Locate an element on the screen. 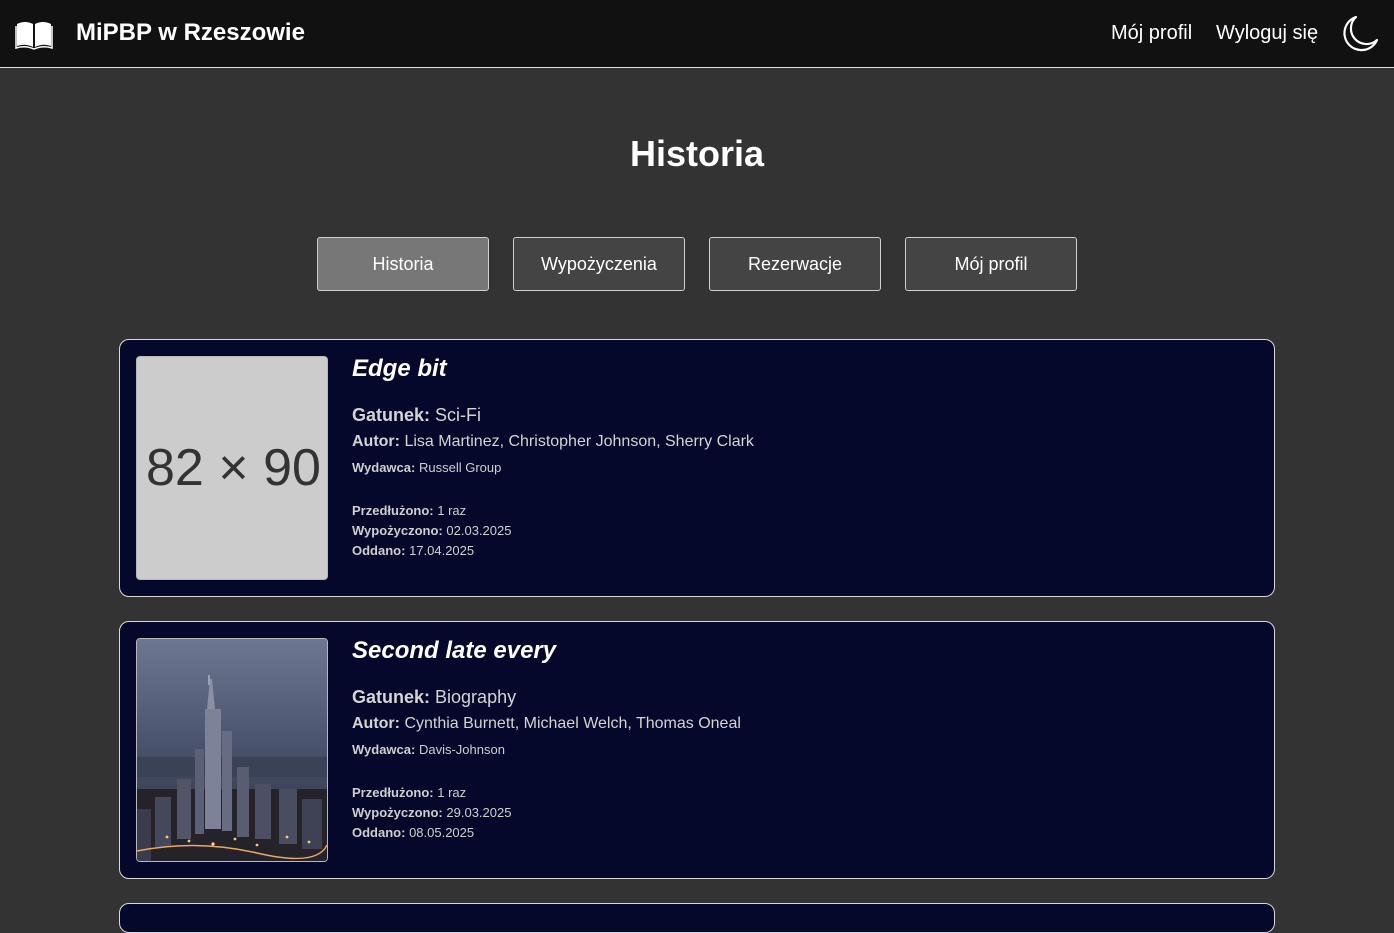 This screenshot has height=933, width=1394. loan-returned-date: Oddano: 08.05.2025 is located at coordinates (413, 832).